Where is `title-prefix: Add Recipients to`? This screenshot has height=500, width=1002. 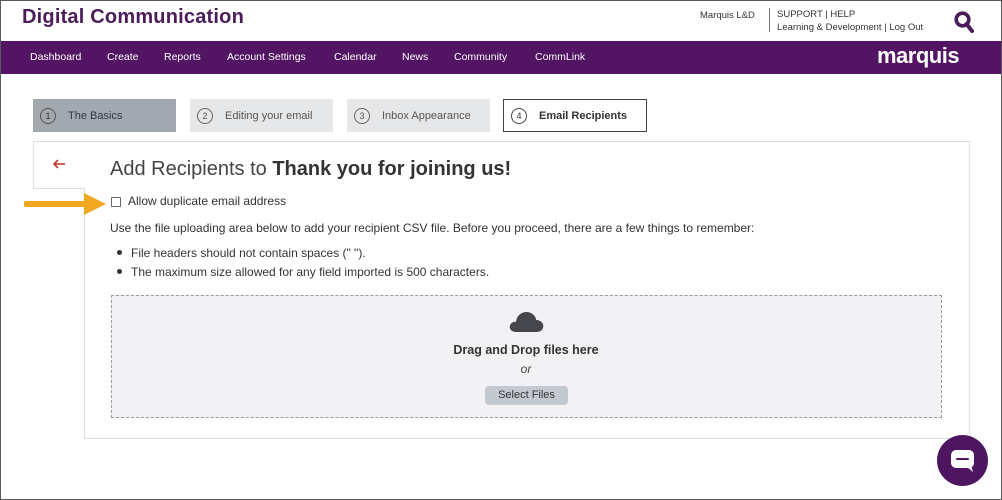 title-prefix: Add Recipients to is located at coordinates (188, 169).